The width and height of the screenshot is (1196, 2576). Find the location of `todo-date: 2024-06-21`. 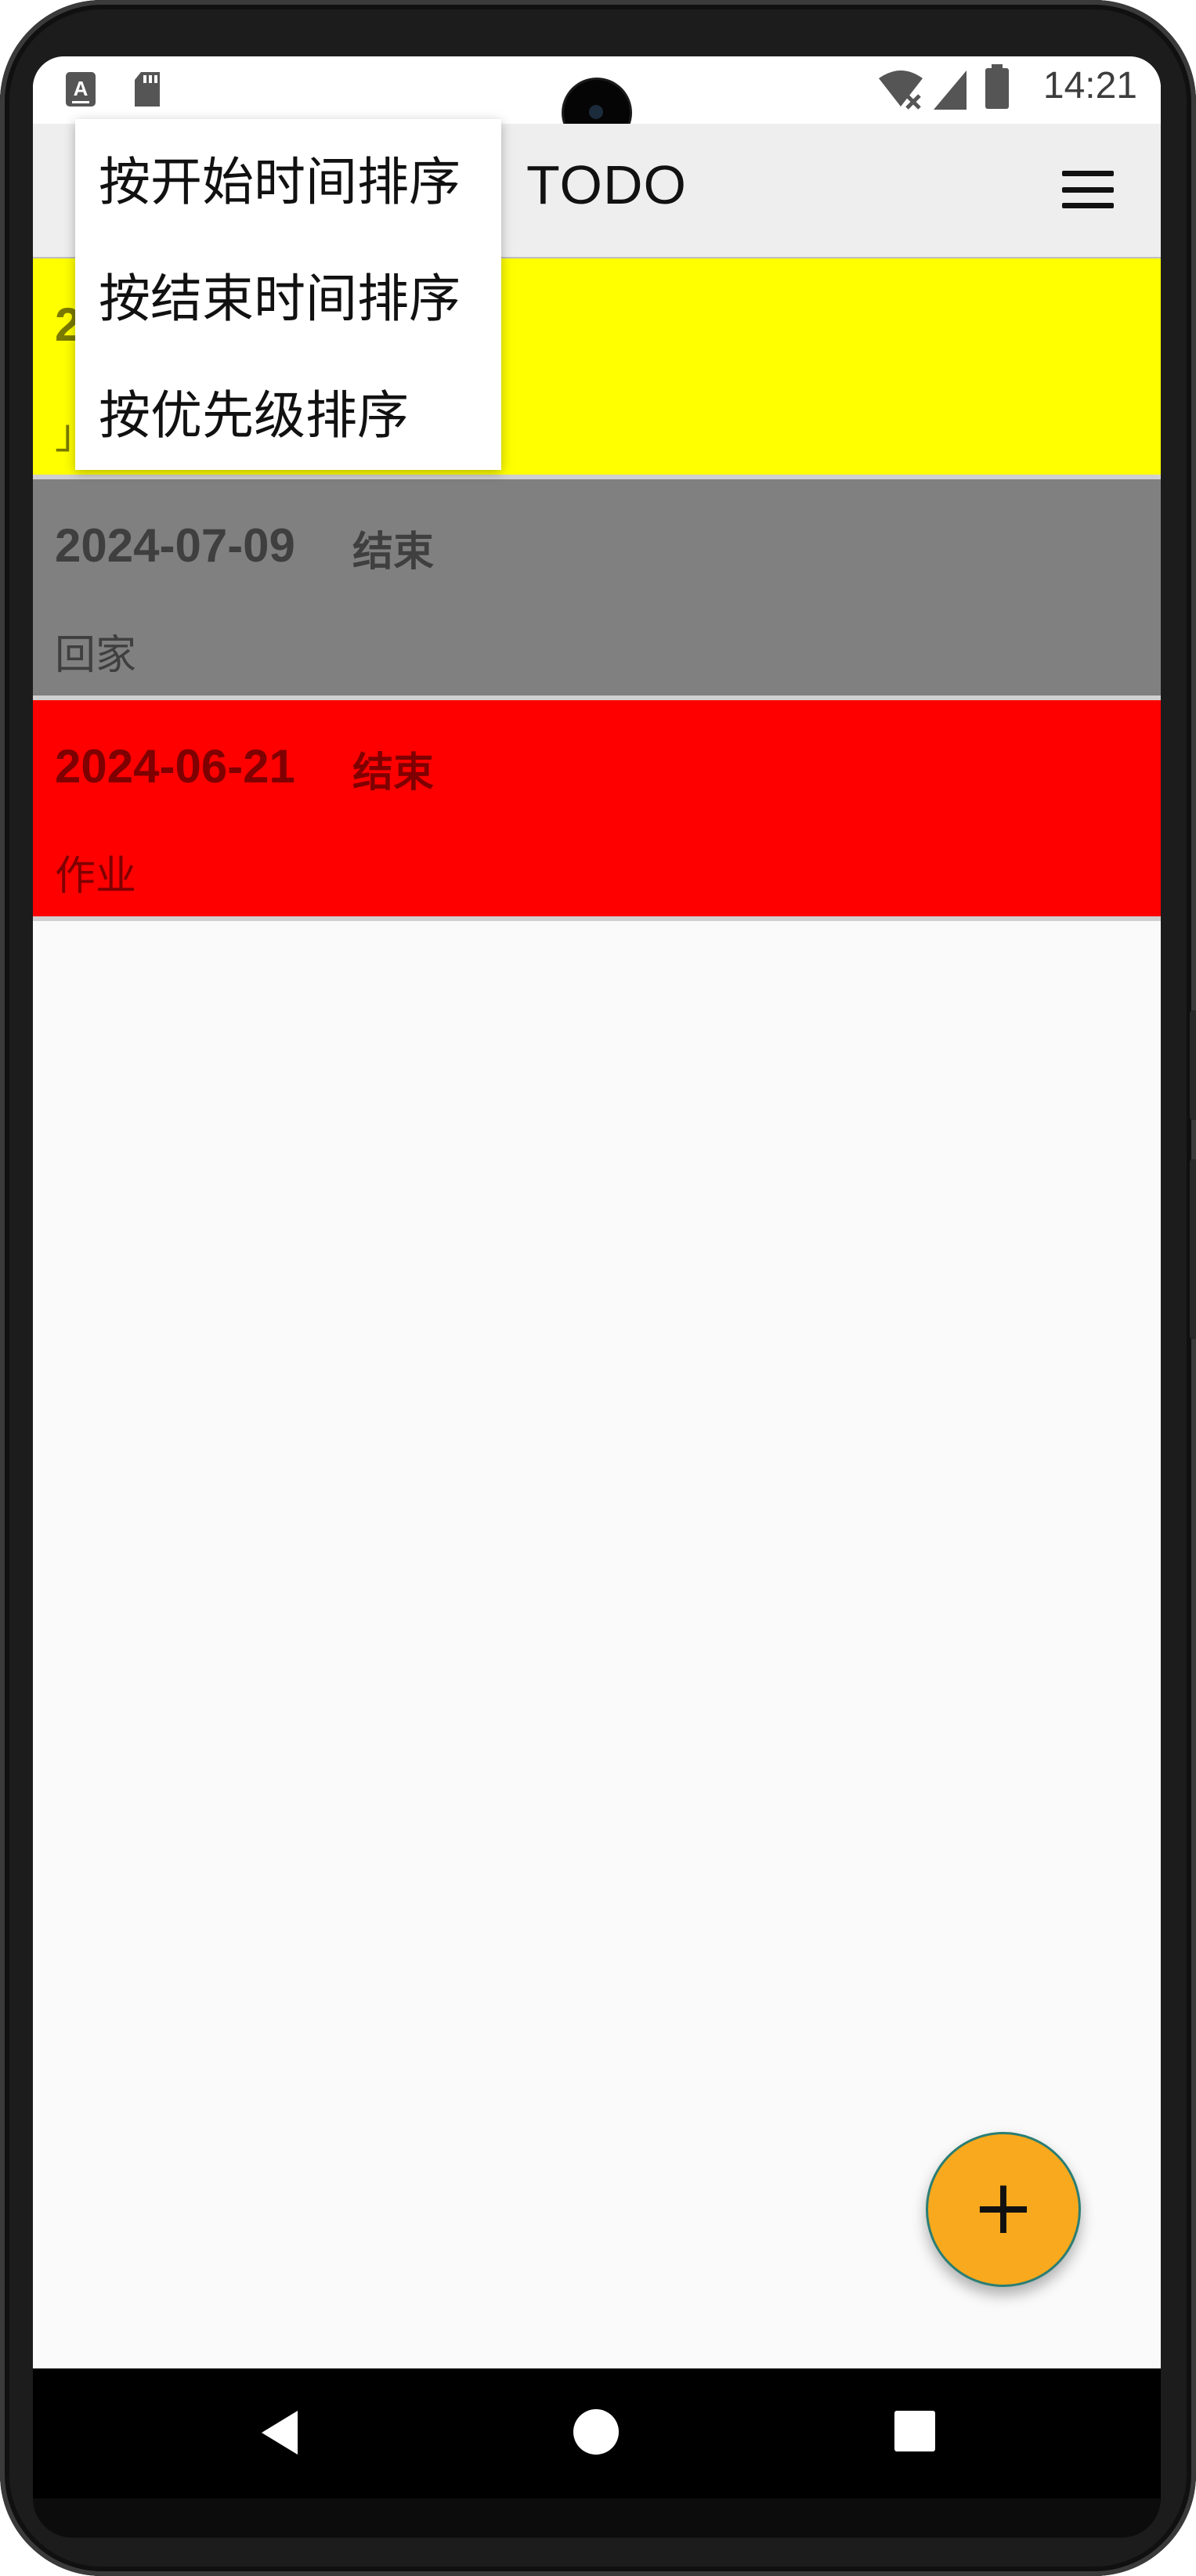

todo-date: 2024-06-21 is located at coordinates (175, 766).